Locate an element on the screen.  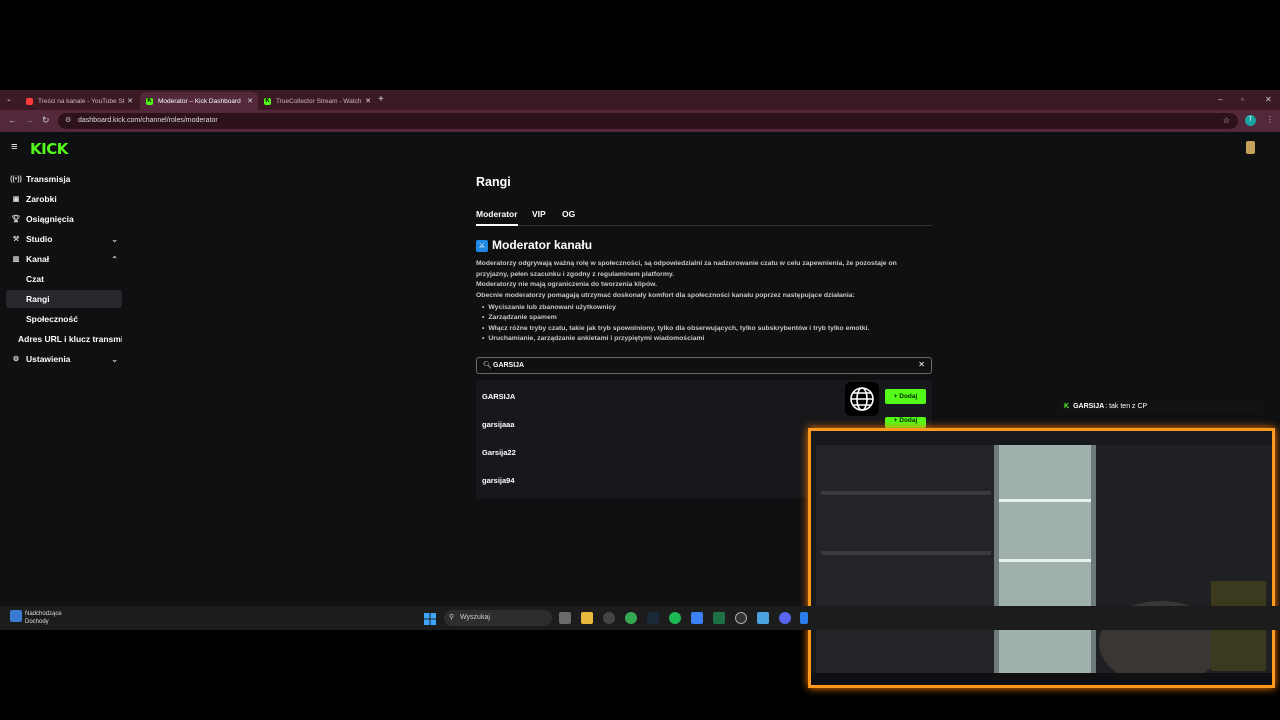
back-icon: ← is located at coordinates (12, 120).